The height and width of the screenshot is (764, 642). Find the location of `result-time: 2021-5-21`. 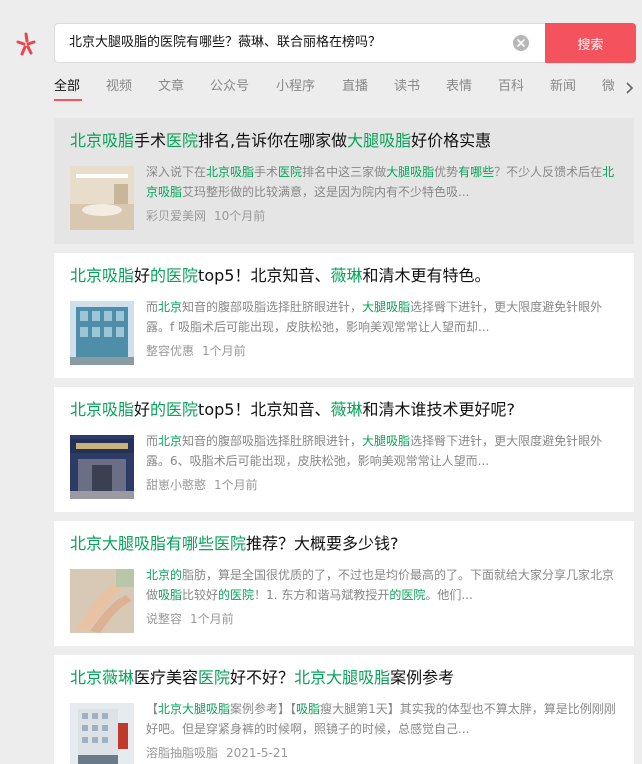

result-time: 2021-5-21 is located at coordinates (257, 753).